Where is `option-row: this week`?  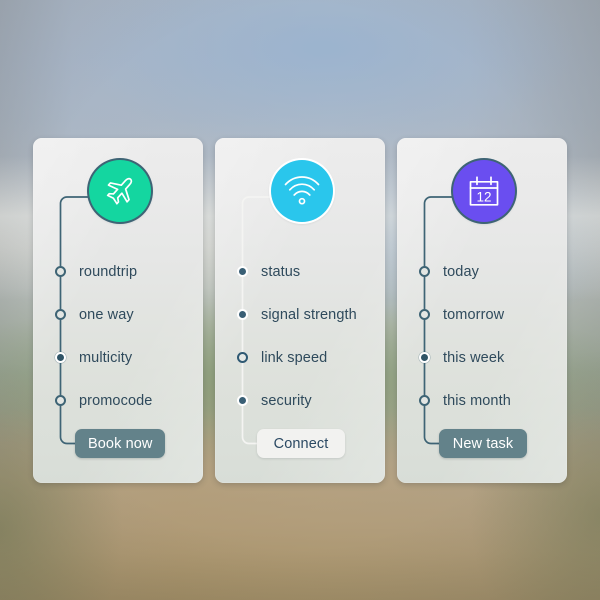
option-row: this week is located at coordinates (482, 357).